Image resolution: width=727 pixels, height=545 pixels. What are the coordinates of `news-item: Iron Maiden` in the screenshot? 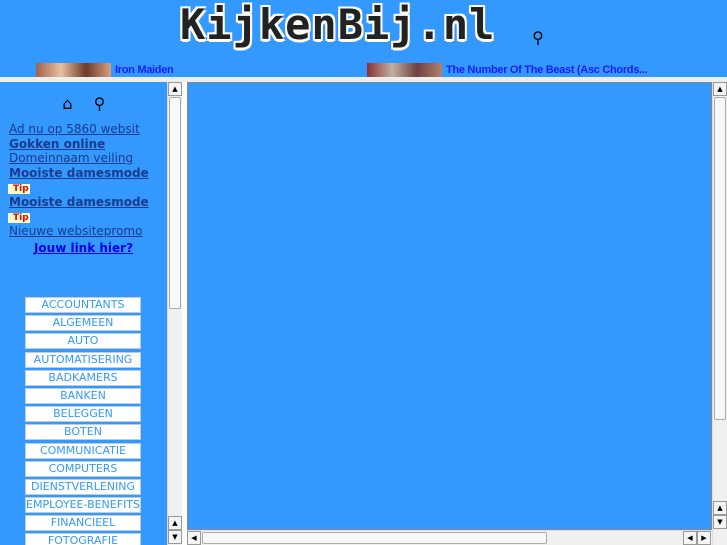 It's located at (104, 70).